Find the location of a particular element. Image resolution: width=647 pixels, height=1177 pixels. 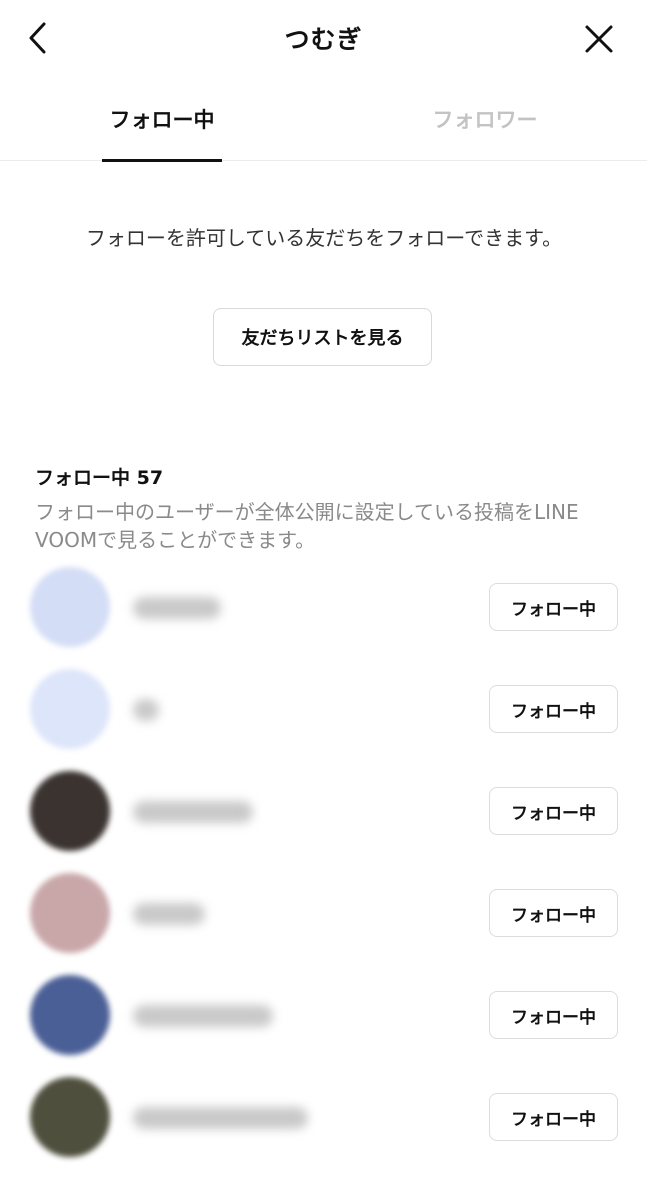

close-button is located at coordinates (599, 39).